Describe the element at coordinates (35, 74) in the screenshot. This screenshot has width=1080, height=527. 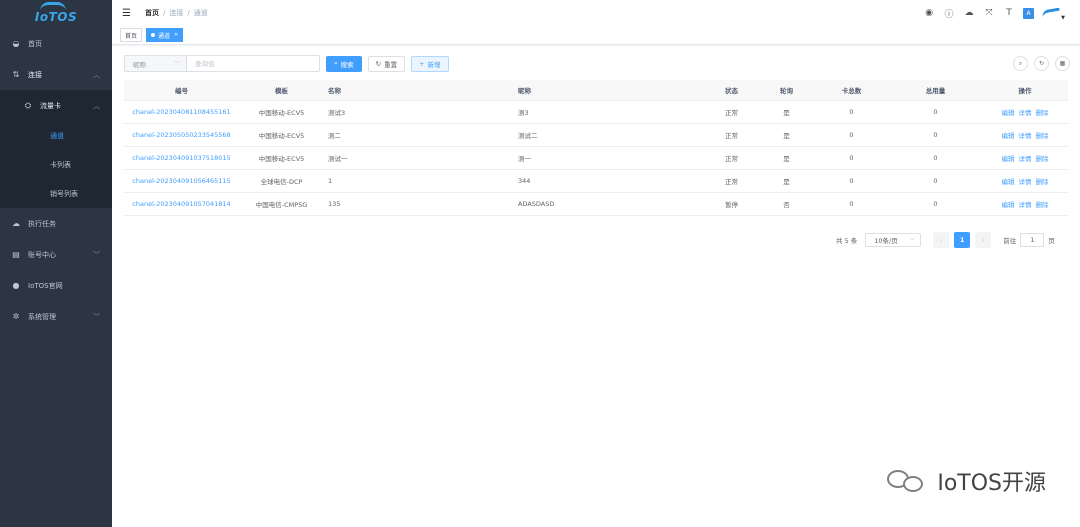
I see `sidebar-item-label: 连接` at that location.